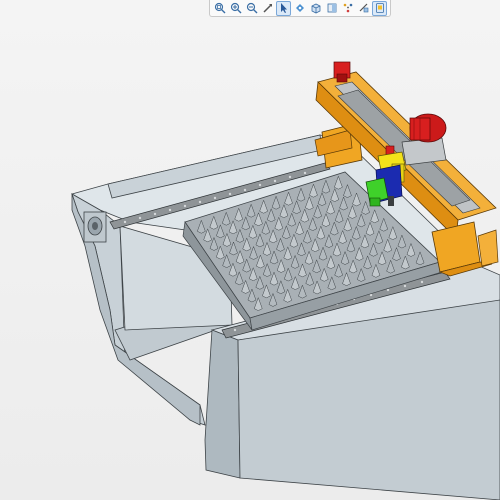  What do you see at coordinates (428, 128) in the screenshot?
I see `gantry-motor-side` at bounding box center [428, 128].